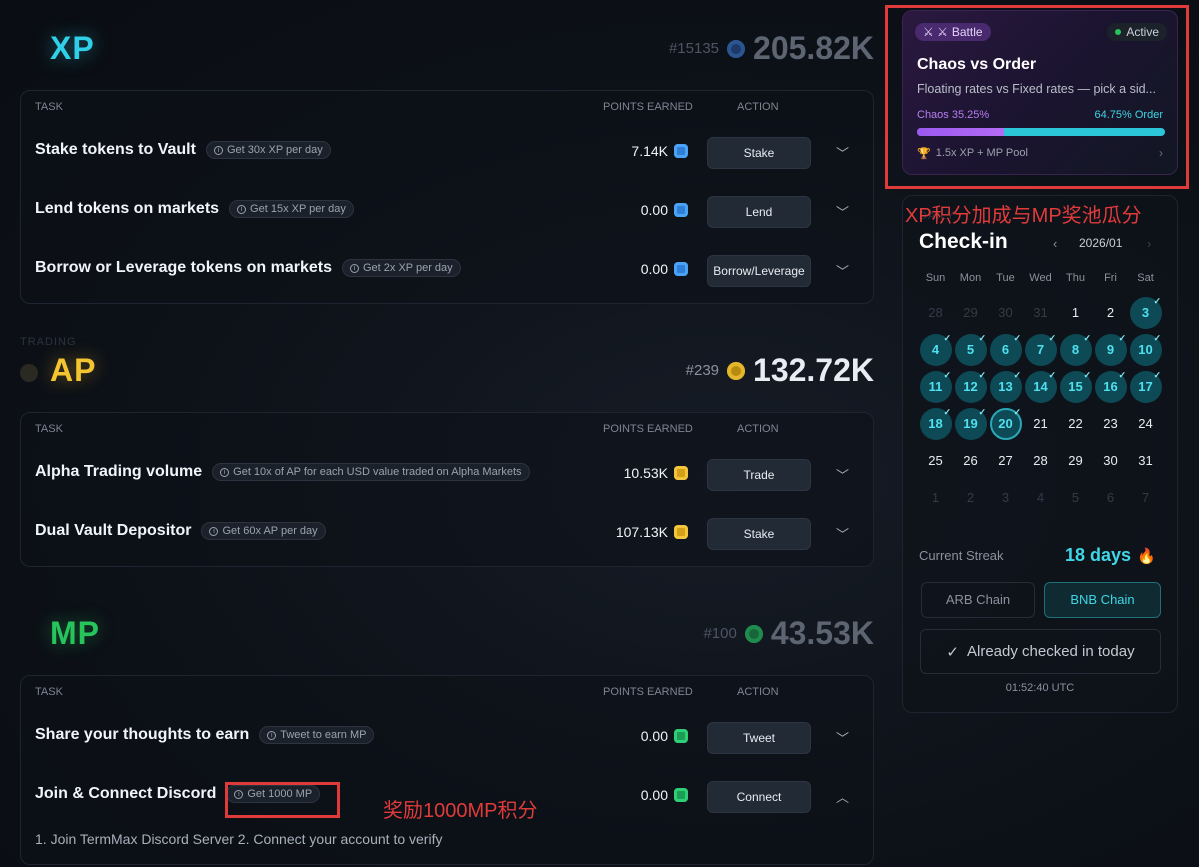 The width and height of the screenshot is (1199, 867). Describe the element at coordinates (654, 269) in the screenshot. I see `points-value: 0.00` at that location.